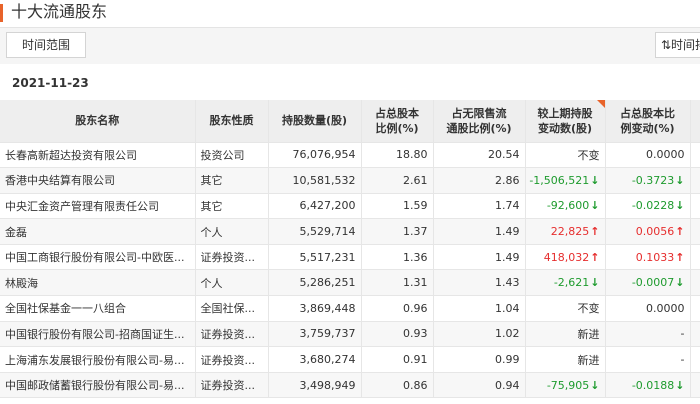 The image size is (700, 404). What do you see at coordinates (415, 257) in the screenshot?
I see `total-share-pct-value: 1.36` at bounding box center [415, 257].